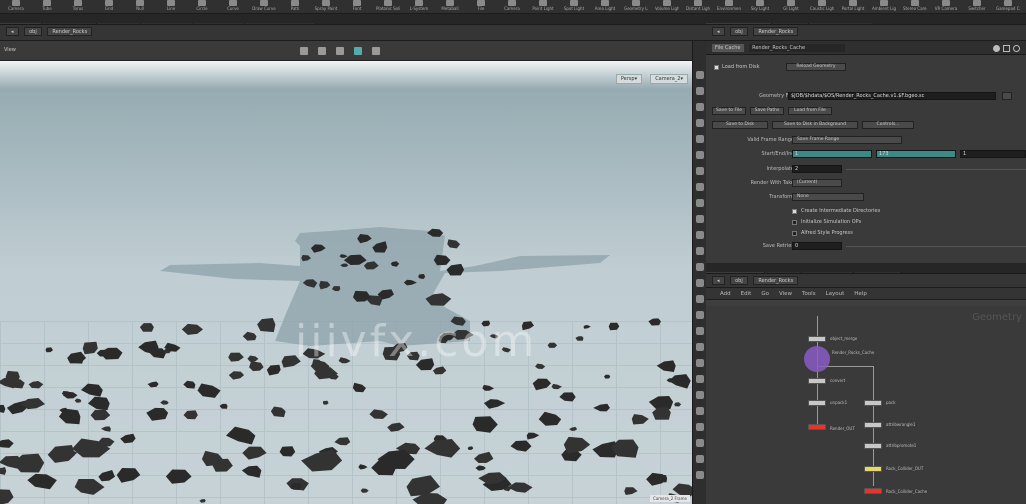 Image resolution: width=1026 pixels, height=504 pixels. What do you see at coordinates (47, 7) in the screenshot?
I see `shelf-tool-tube: Tube` at bounding box center [47, 7].